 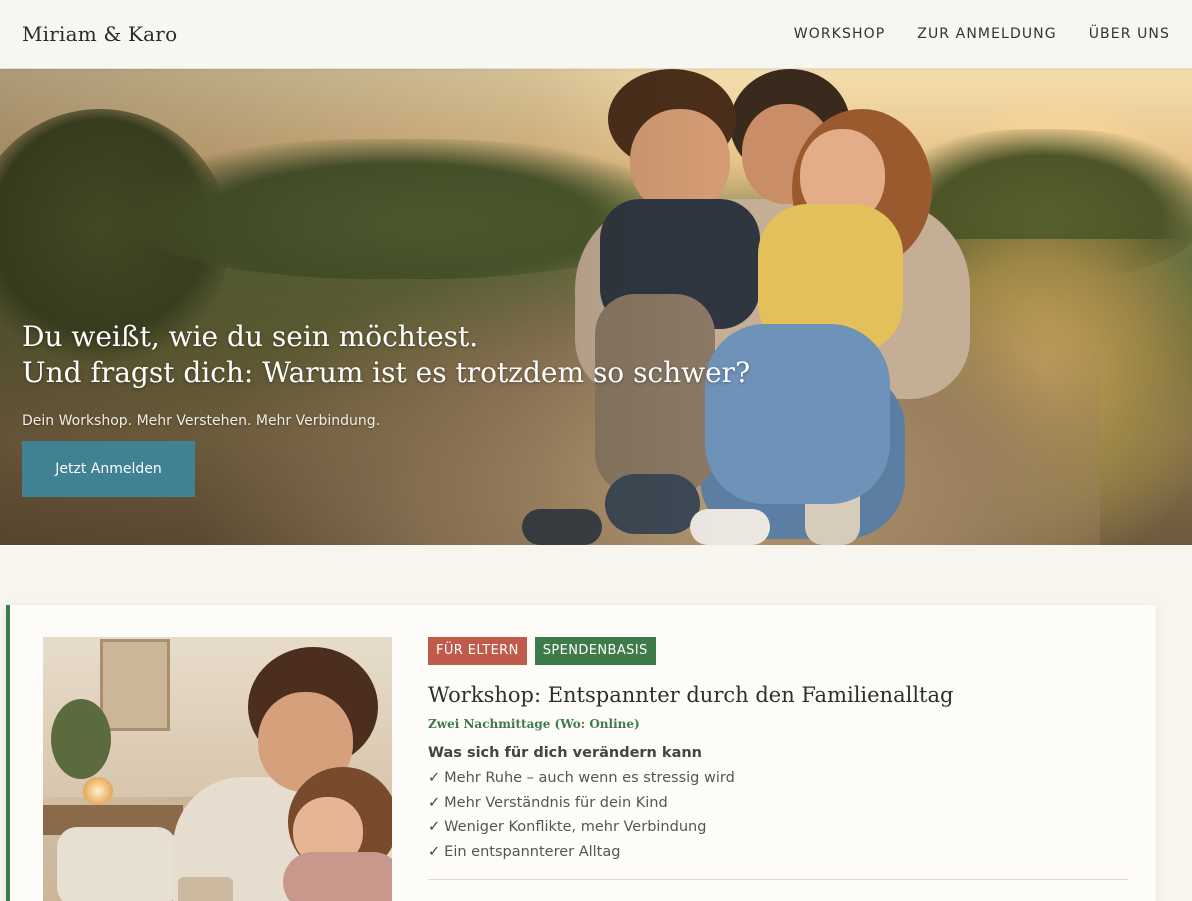 I want to click on tag-donation-based: SPENDENBASIS, so click(x=595, y=651).